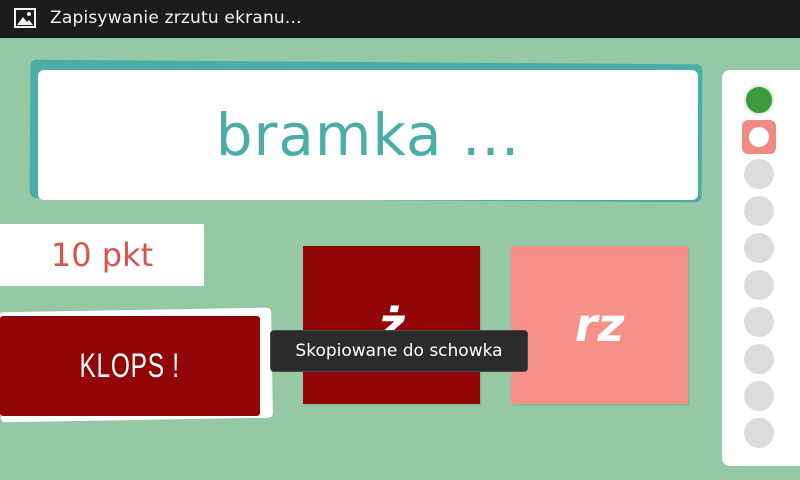 Image resolution: width=800 pixels, height=480 pixels. What do you see at coordinates (391, 325) in the screenshot?
I see `answer-tile-z: ż` at bounding box center [391, 325].